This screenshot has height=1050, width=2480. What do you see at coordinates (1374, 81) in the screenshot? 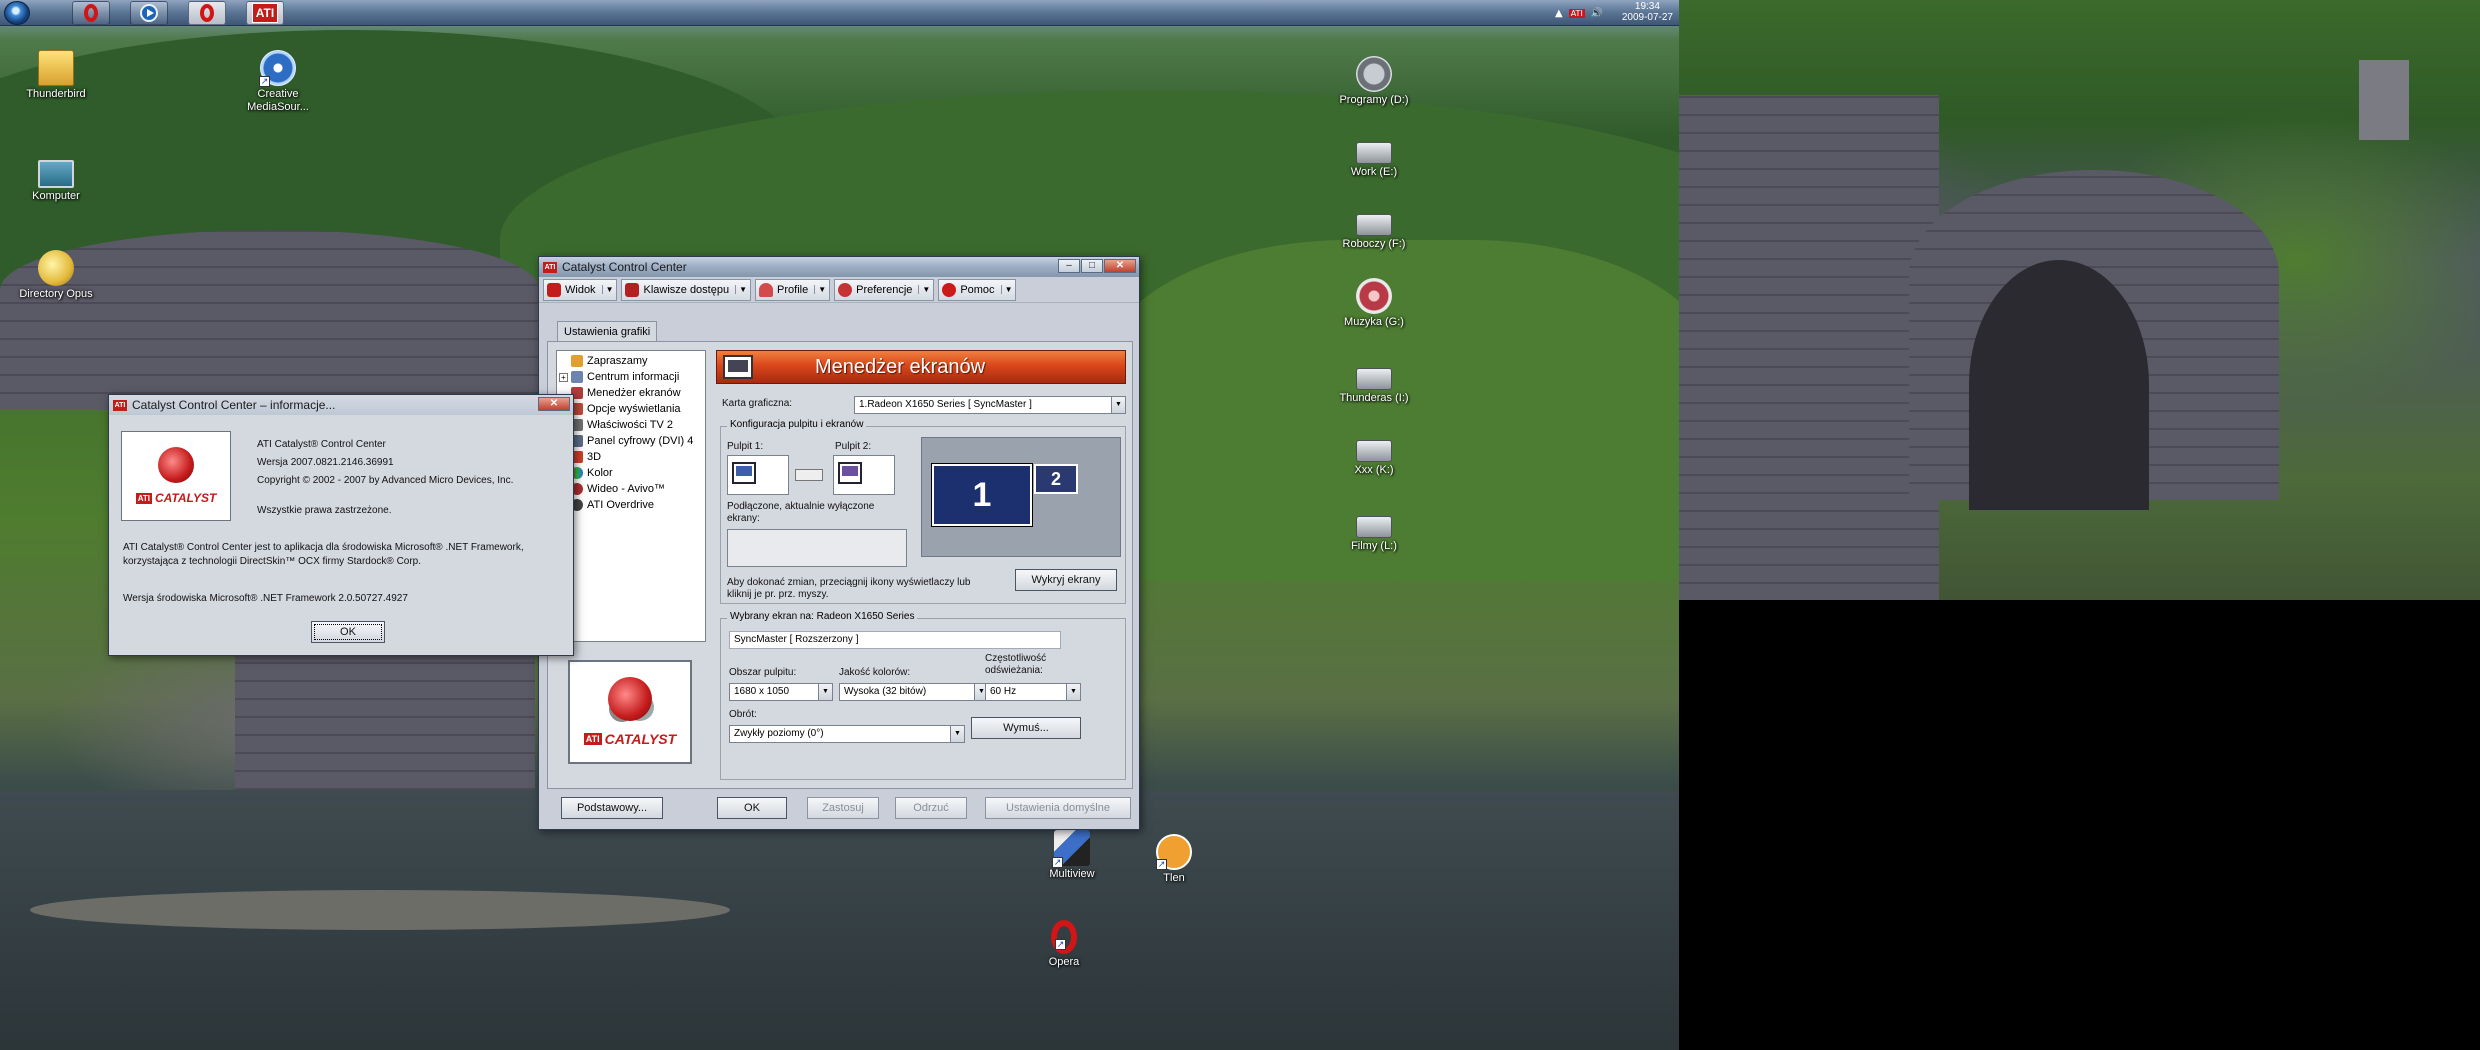
I see `desktop-icon-programy: Programy (D:)` at bounding box center [1374, 81].